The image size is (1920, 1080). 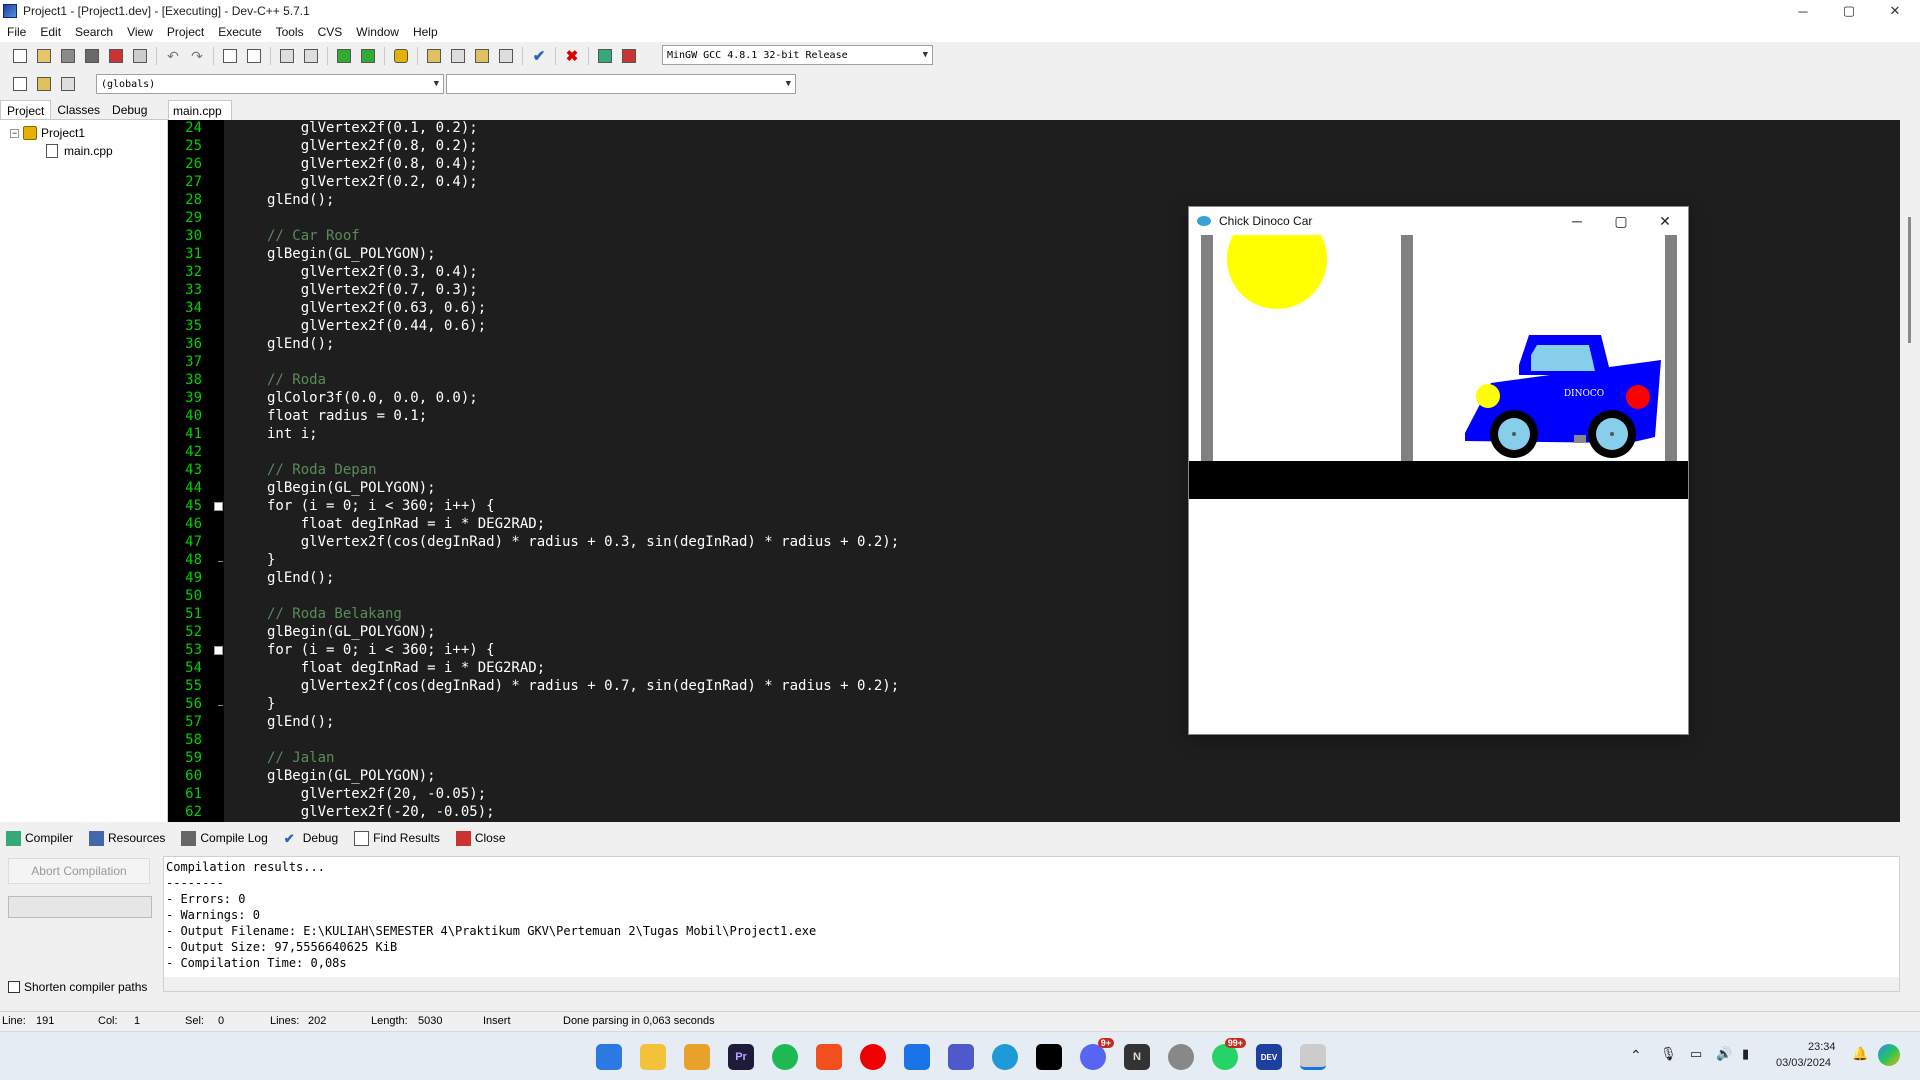 What do you see at coordinates (829, 1057) in the screenshot?
I see `figma-icon` at bounding box center [829, 1057].